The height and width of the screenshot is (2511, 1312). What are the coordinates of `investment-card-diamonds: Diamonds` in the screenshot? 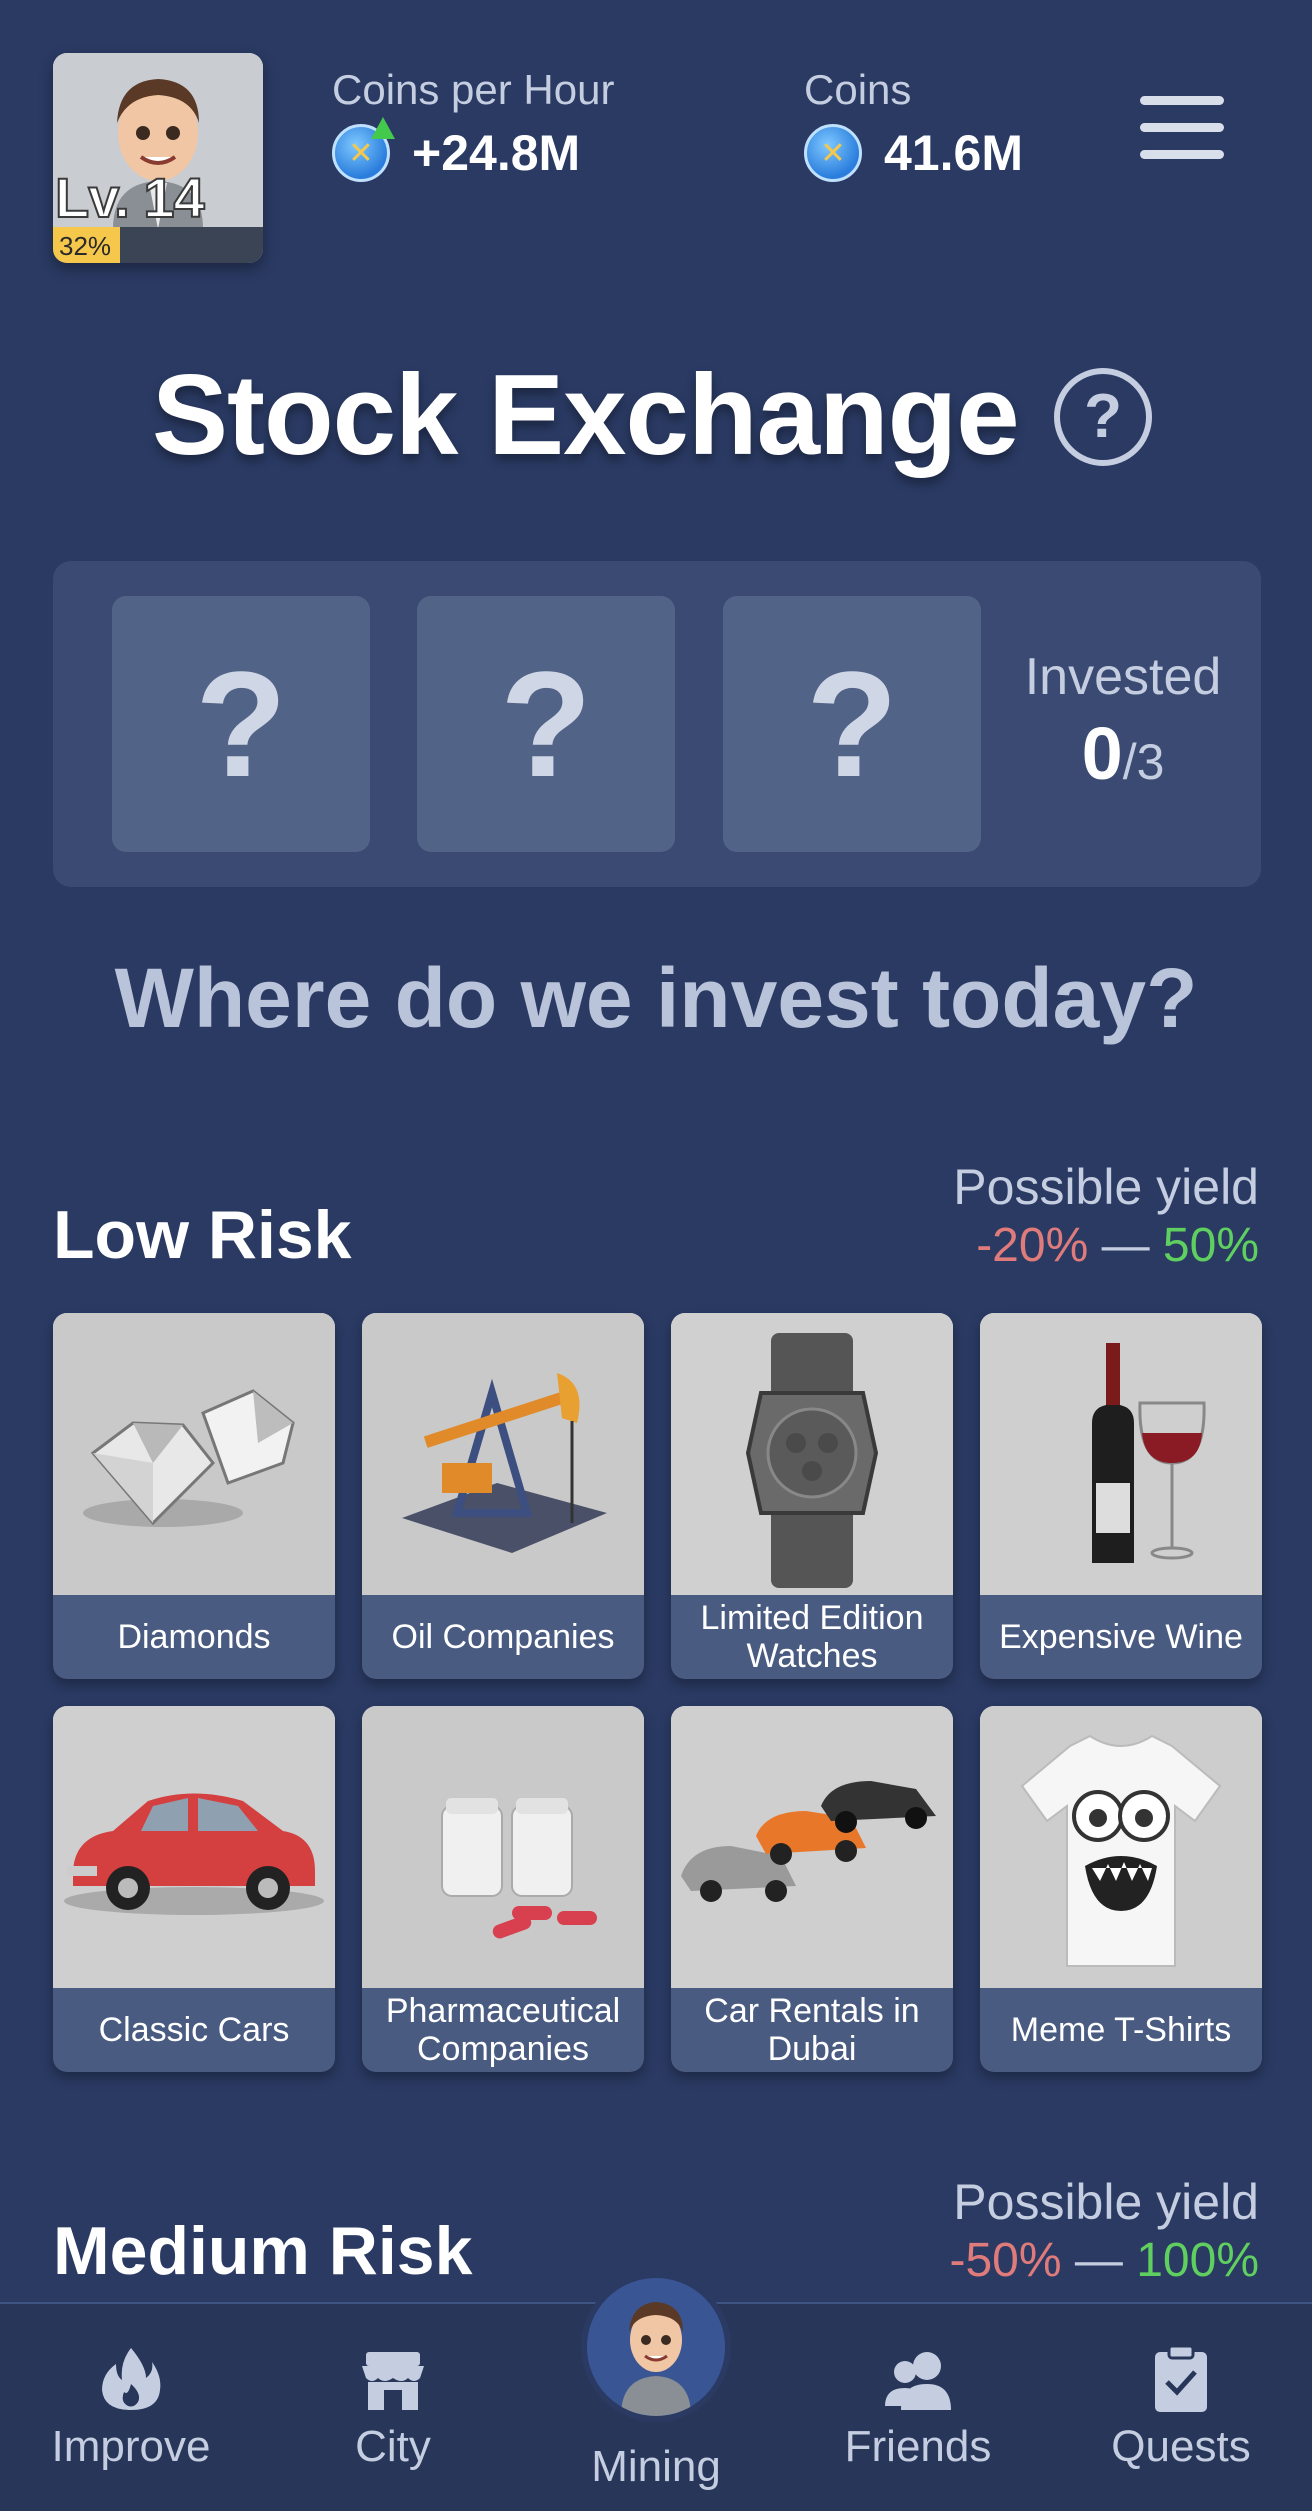 It's located at (194, 1496).